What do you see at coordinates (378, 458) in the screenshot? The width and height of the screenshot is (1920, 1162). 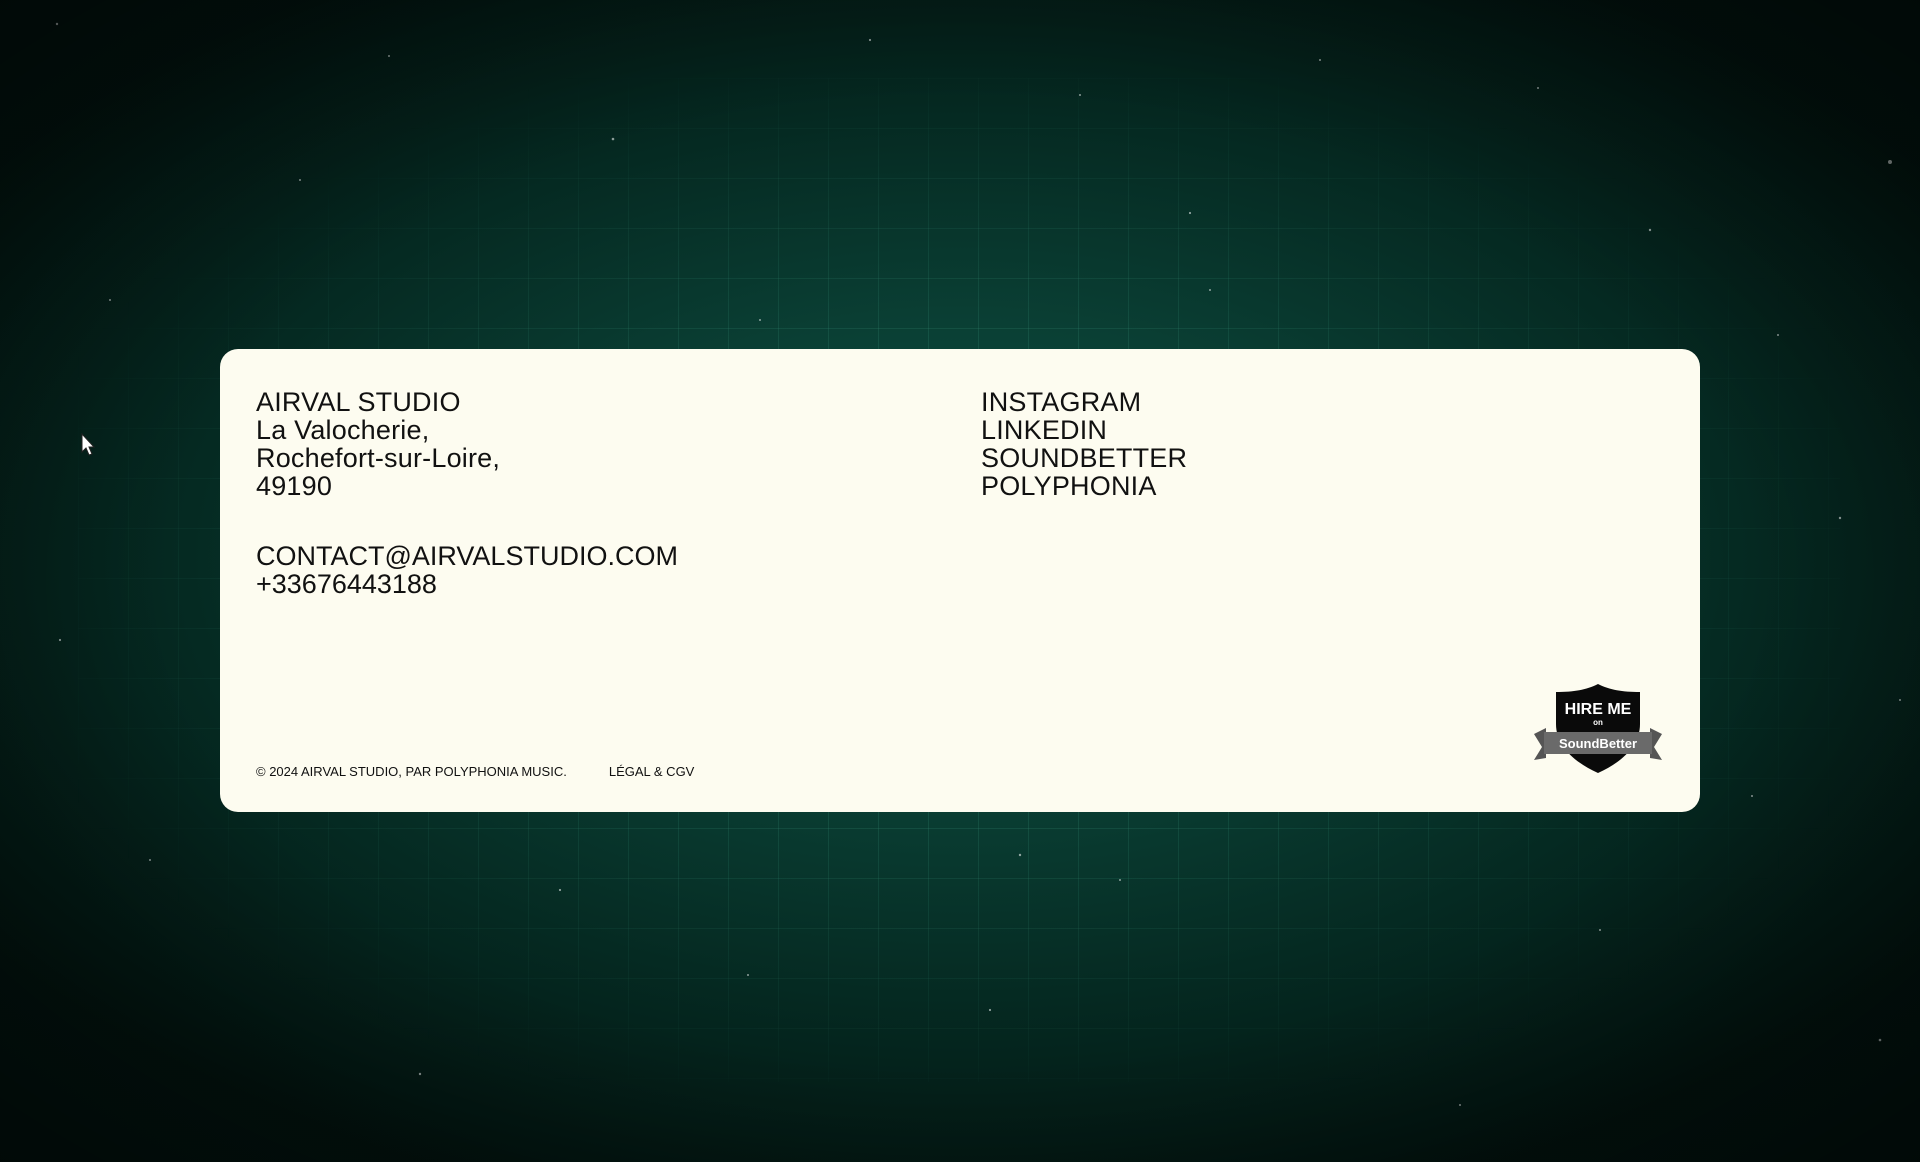 I see `address-line: Rochefort-sur-Loire,` at bounding box center [378, 458].